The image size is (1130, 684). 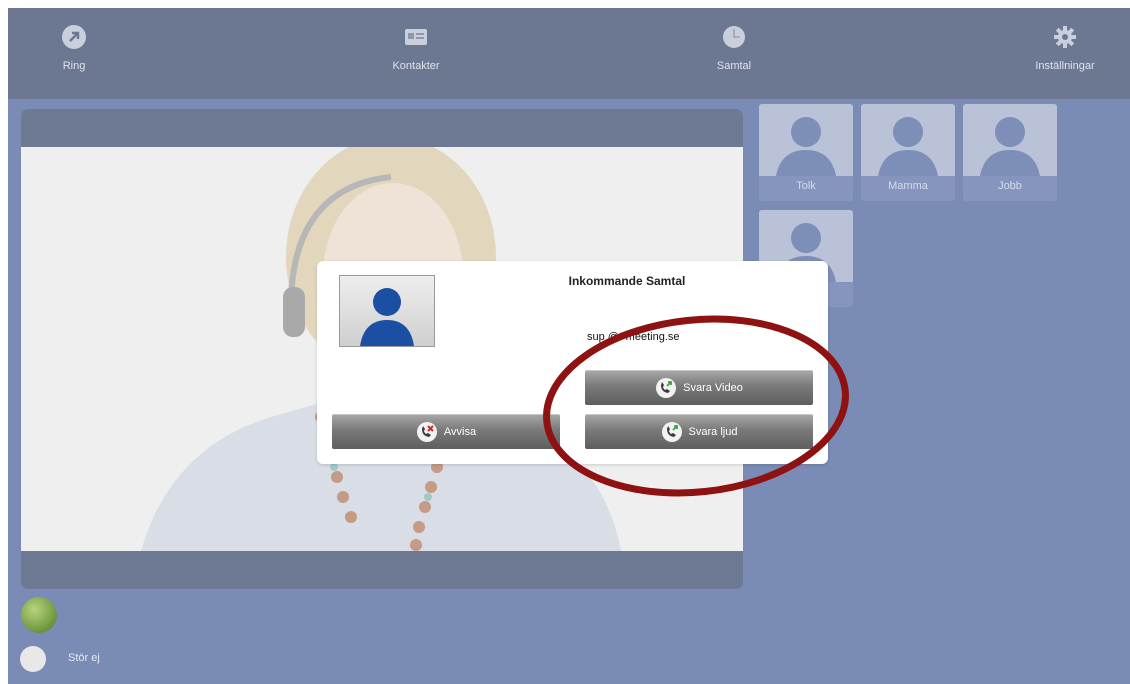 I want to click on answer-audio-button: Svara ljud, so click(x=699, y=431).